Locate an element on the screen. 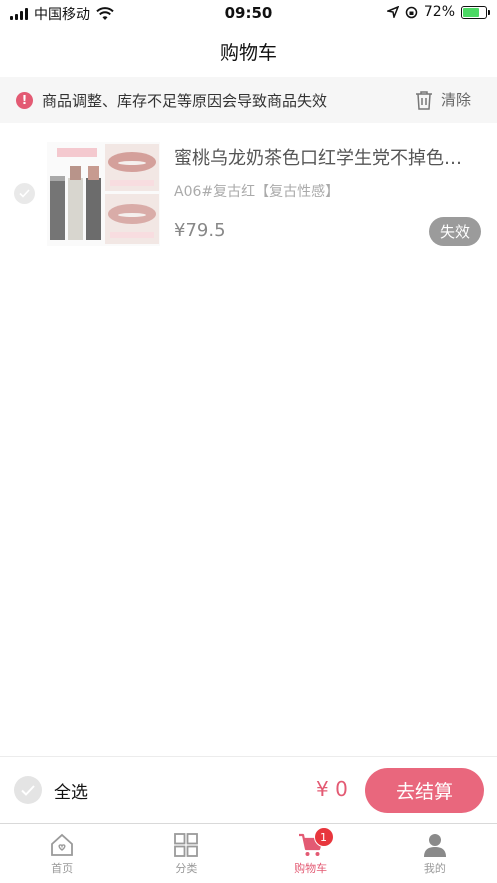 Image resolution: width=497 pixels, height=883 pixels. tab-home: 首页 is located at coordinates (62, 853).